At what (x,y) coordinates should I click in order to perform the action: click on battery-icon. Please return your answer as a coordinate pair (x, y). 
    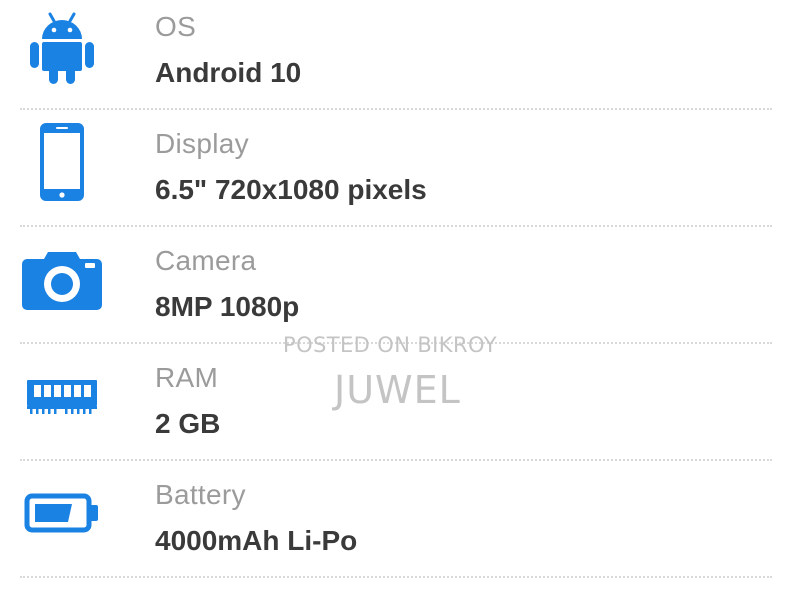
    Looking at the image, I should click on (62, 513).